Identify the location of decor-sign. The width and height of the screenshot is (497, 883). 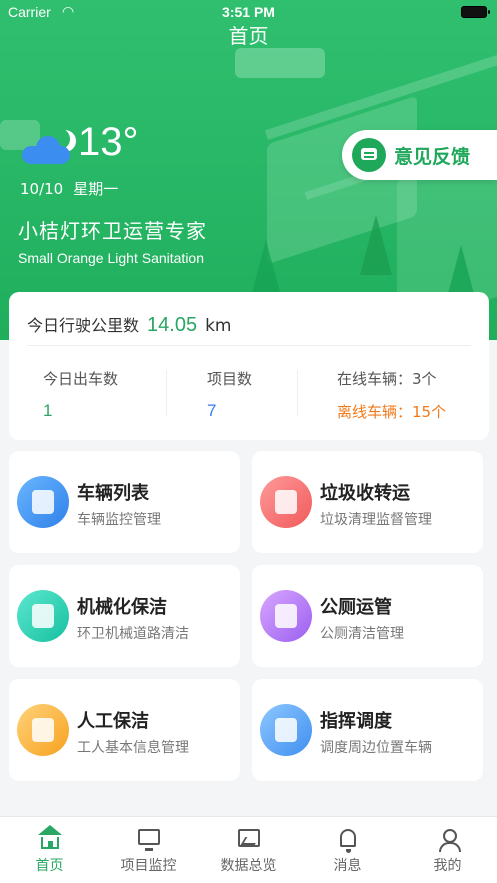
(280, 63).